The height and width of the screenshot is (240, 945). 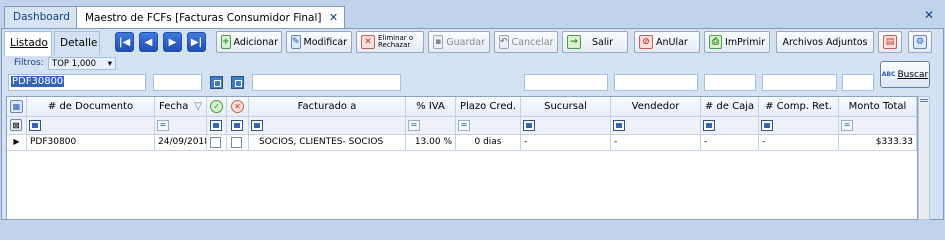 I want to click on status-2-checkbox, so click(x=236, y=142).